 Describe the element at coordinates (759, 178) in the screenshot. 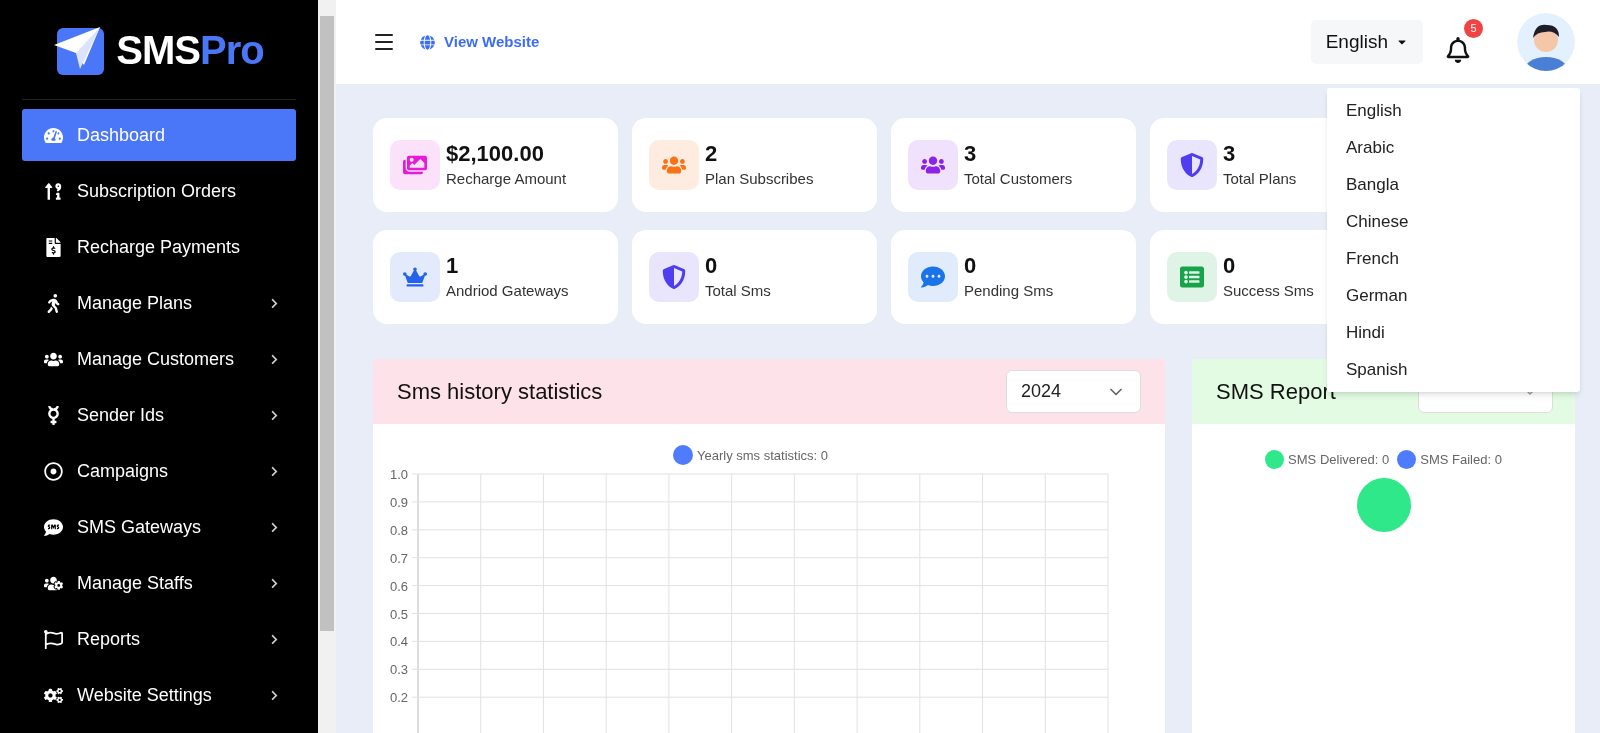

I see `stat-label: Plan Subscribes` at that location.